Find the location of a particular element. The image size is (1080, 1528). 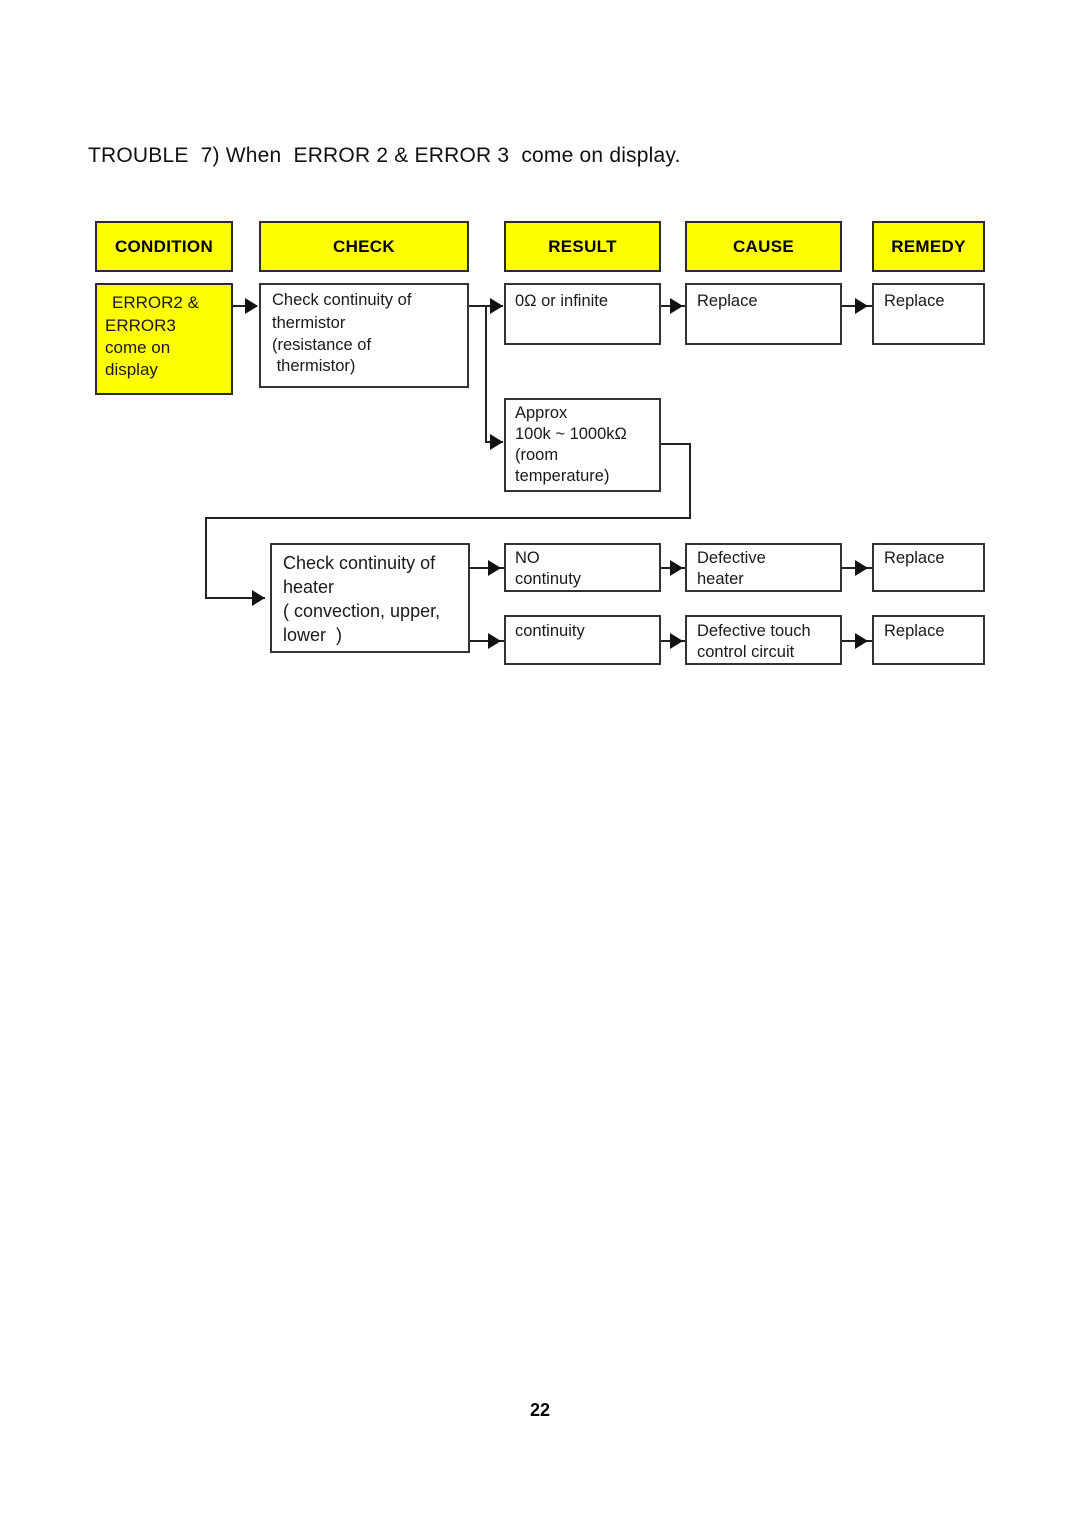

condition-line-3: come on is located at coordinates (138, 347).